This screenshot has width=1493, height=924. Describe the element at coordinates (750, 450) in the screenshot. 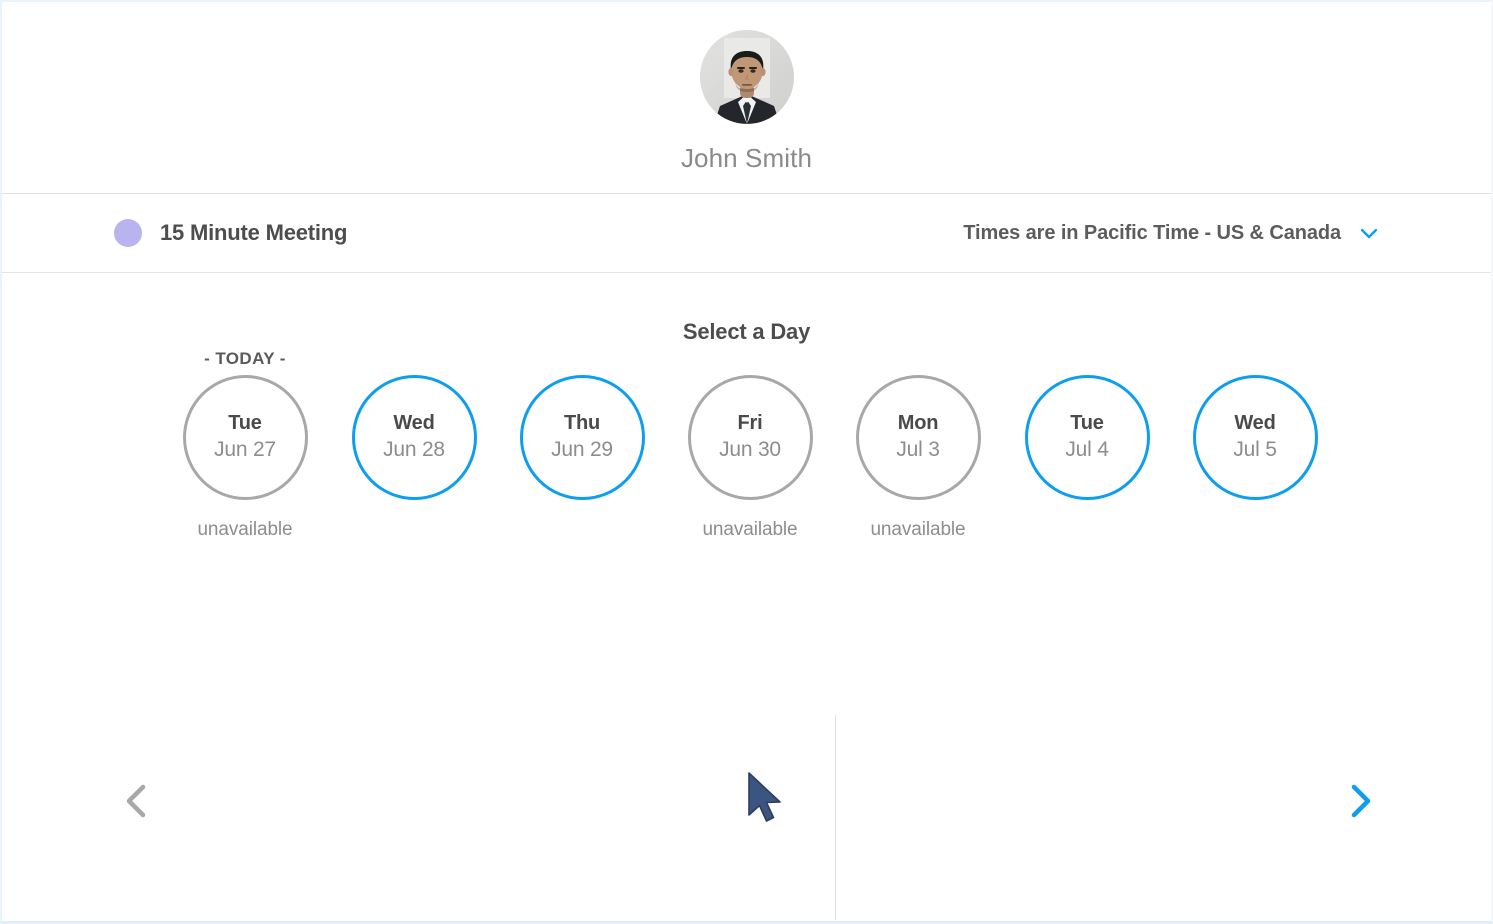

I see `day-date: Jun 30` at that location.